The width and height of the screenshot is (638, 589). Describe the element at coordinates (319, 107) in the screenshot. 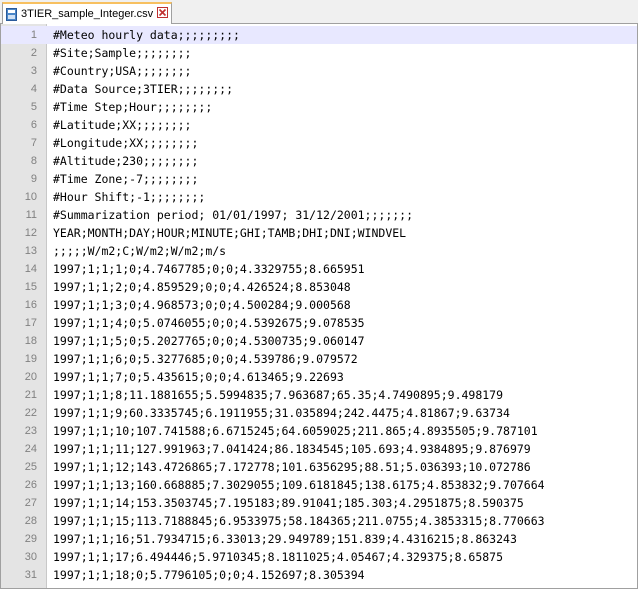

I see `editor-line: 5 #Time Step;Hour;;;;;;;;` at that location.